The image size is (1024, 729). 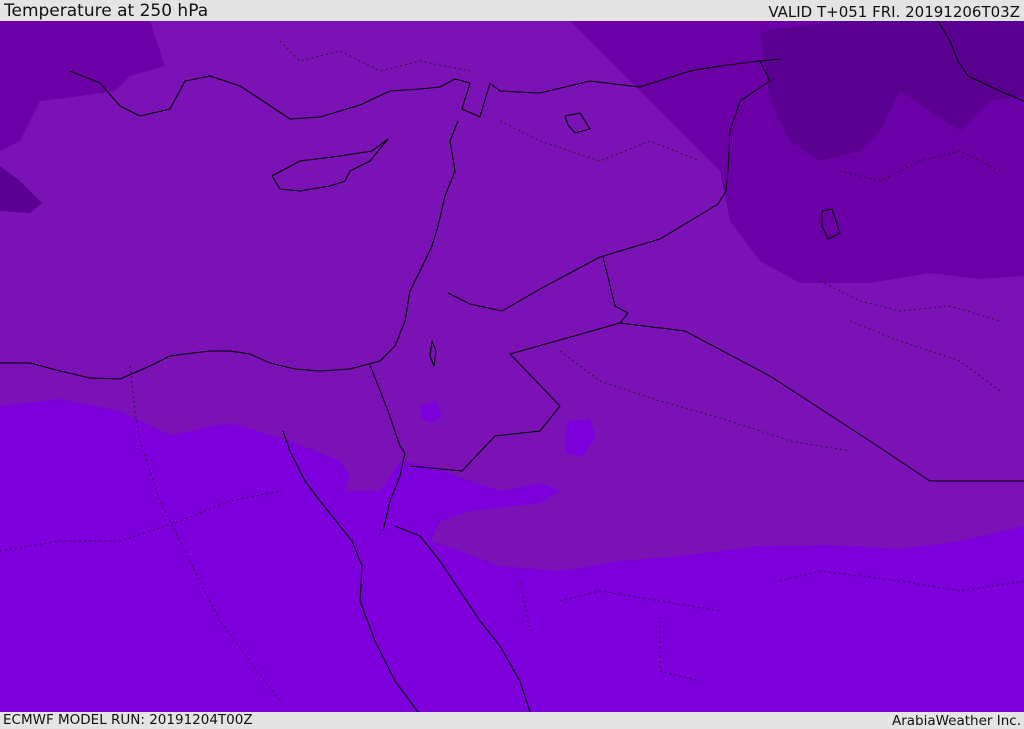 I want to click on map-title: Temperature at 250 hPa, so click(x=106, y=11).